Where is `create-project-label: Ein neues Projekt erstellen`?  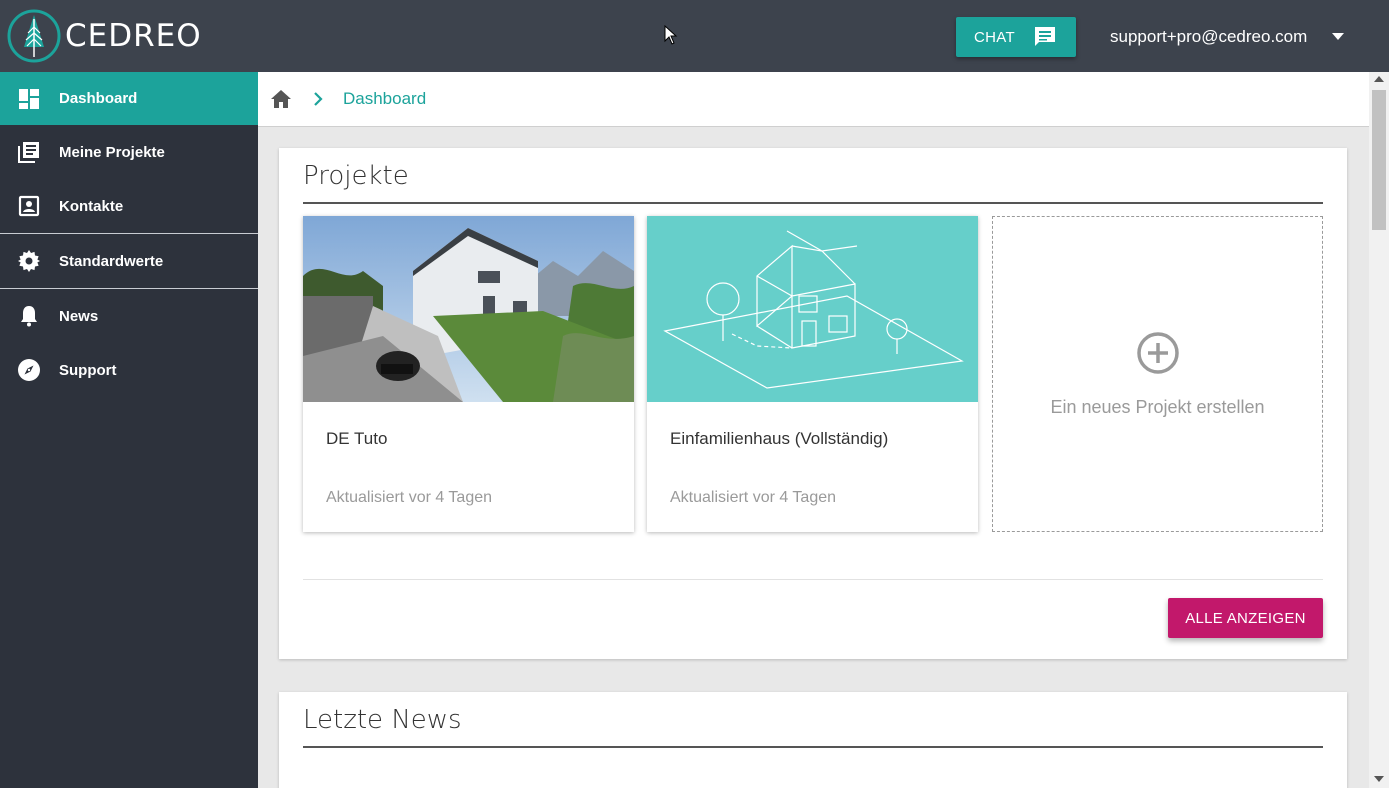 create-project-label: Ein neues Projekt erstellen is located at coordinates (1157, 407).